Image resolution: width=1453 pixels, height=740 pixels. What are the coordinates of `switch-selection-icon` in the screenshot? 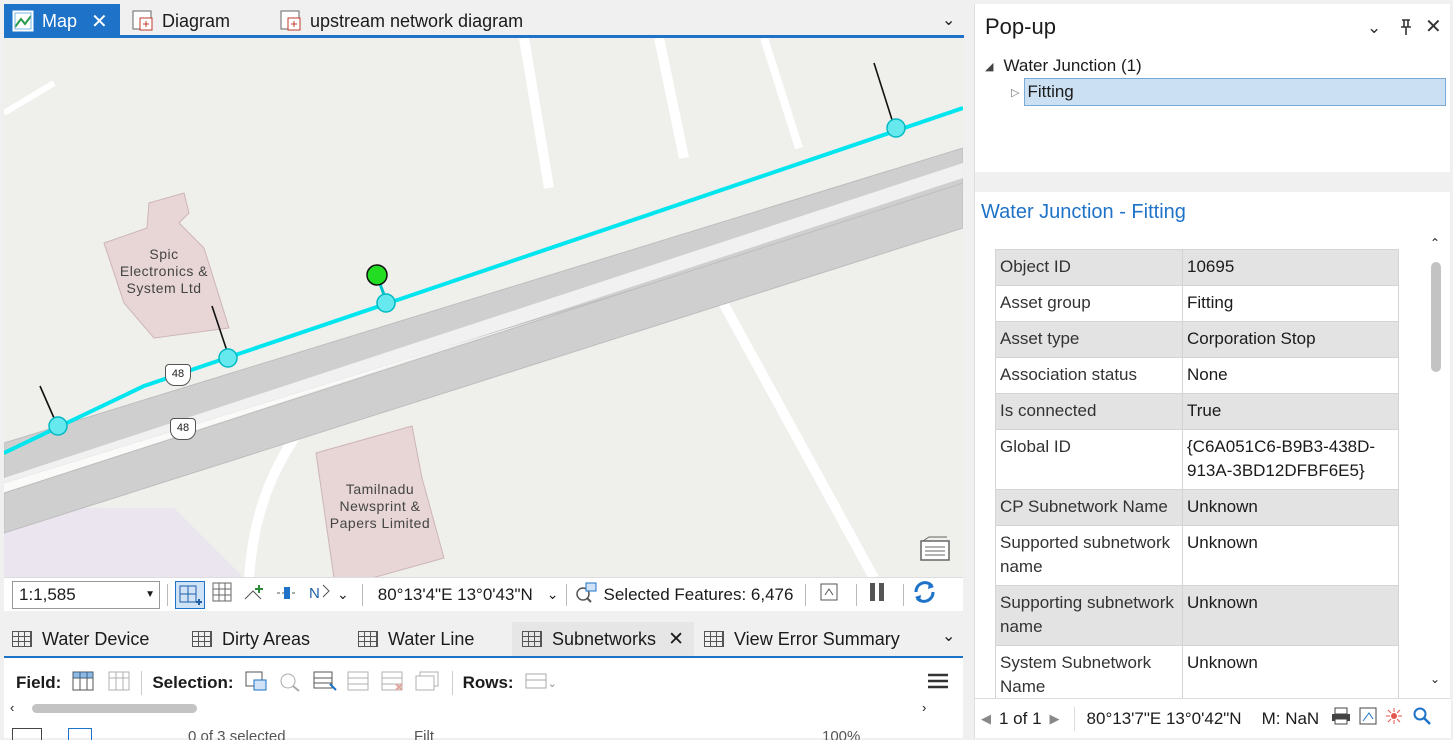 It's located at (325, 683).